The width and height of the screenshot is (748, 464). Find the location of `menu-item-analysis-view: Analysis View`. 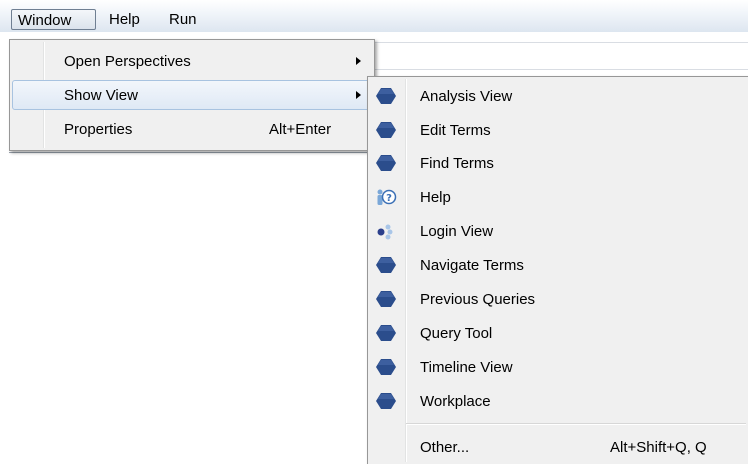

menu-item-analysis-view: Analysis View is located at coordinates (558, 96).